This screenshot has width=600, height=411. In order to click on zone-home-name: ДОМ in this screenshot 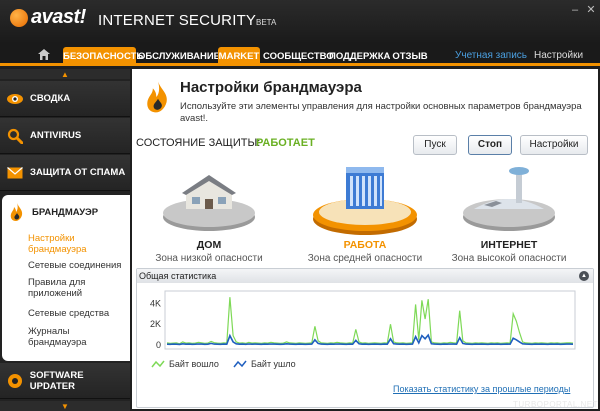, I will do `click(209, 245)`.